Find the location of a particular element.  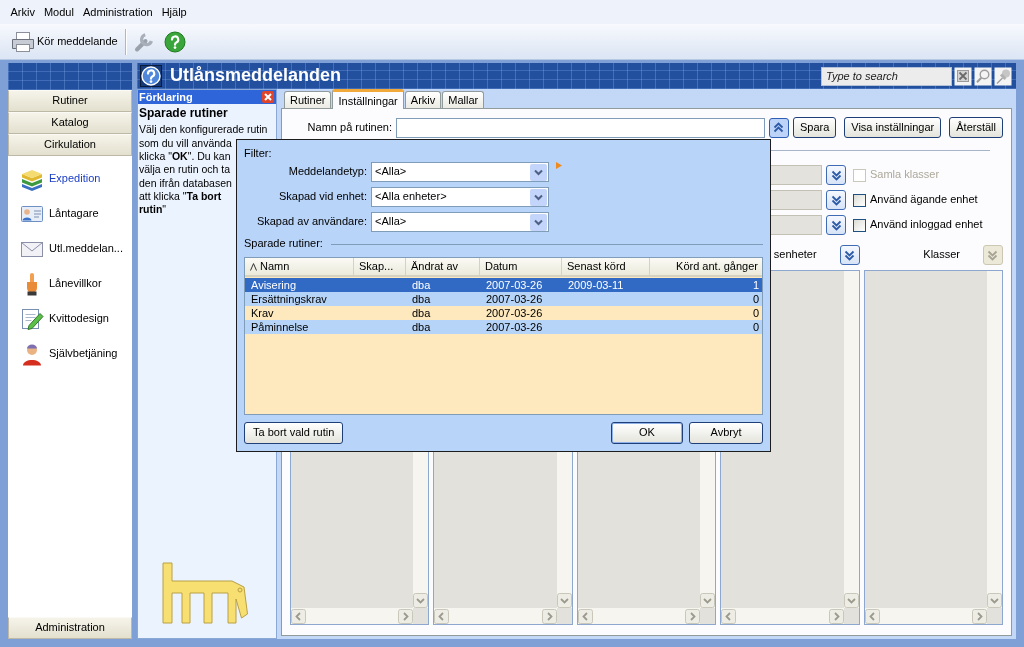

explanation-text: Välj den konfigurerade rutin is located at coordinates (203, 130).